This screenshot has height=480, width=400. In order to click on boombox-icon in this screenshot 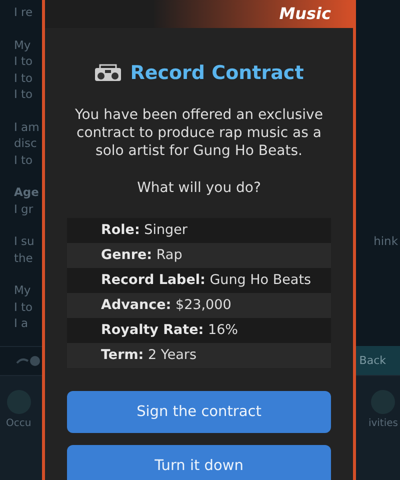, I will do `click(108, 73)`.